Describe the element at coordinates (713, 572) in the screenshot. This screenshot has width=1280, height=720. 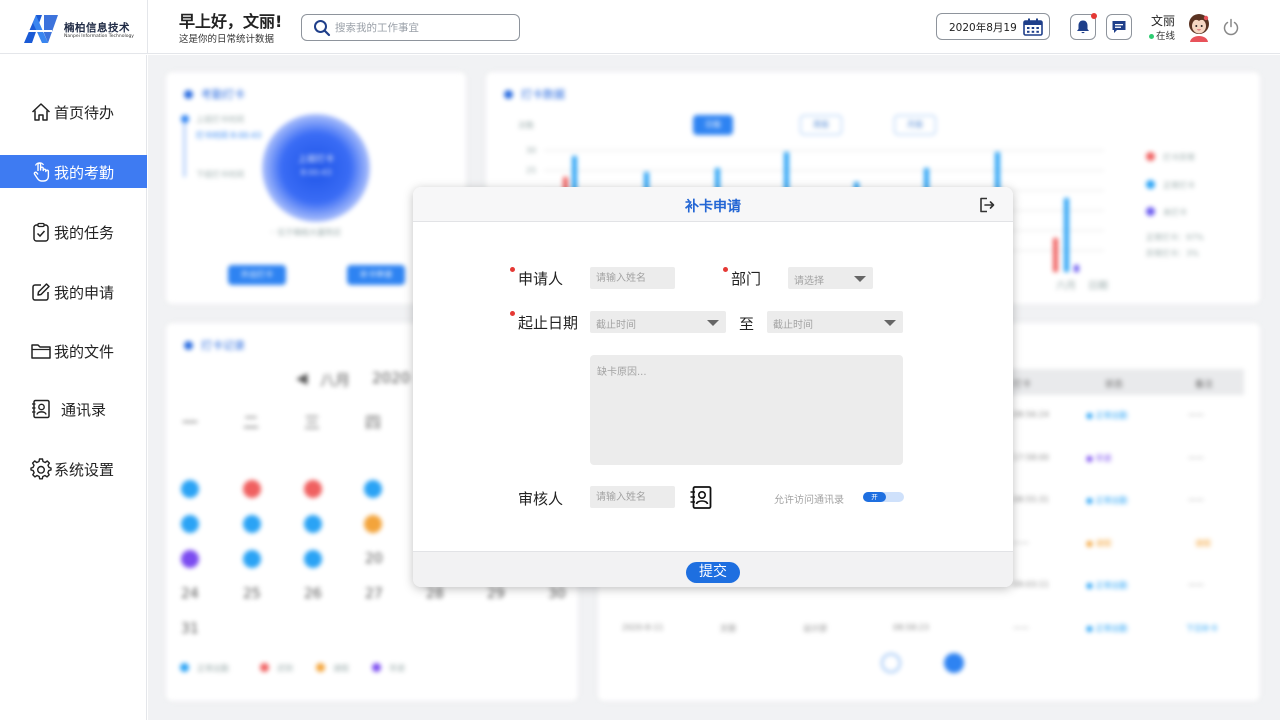
I see `submit-button: 提交` at that location.